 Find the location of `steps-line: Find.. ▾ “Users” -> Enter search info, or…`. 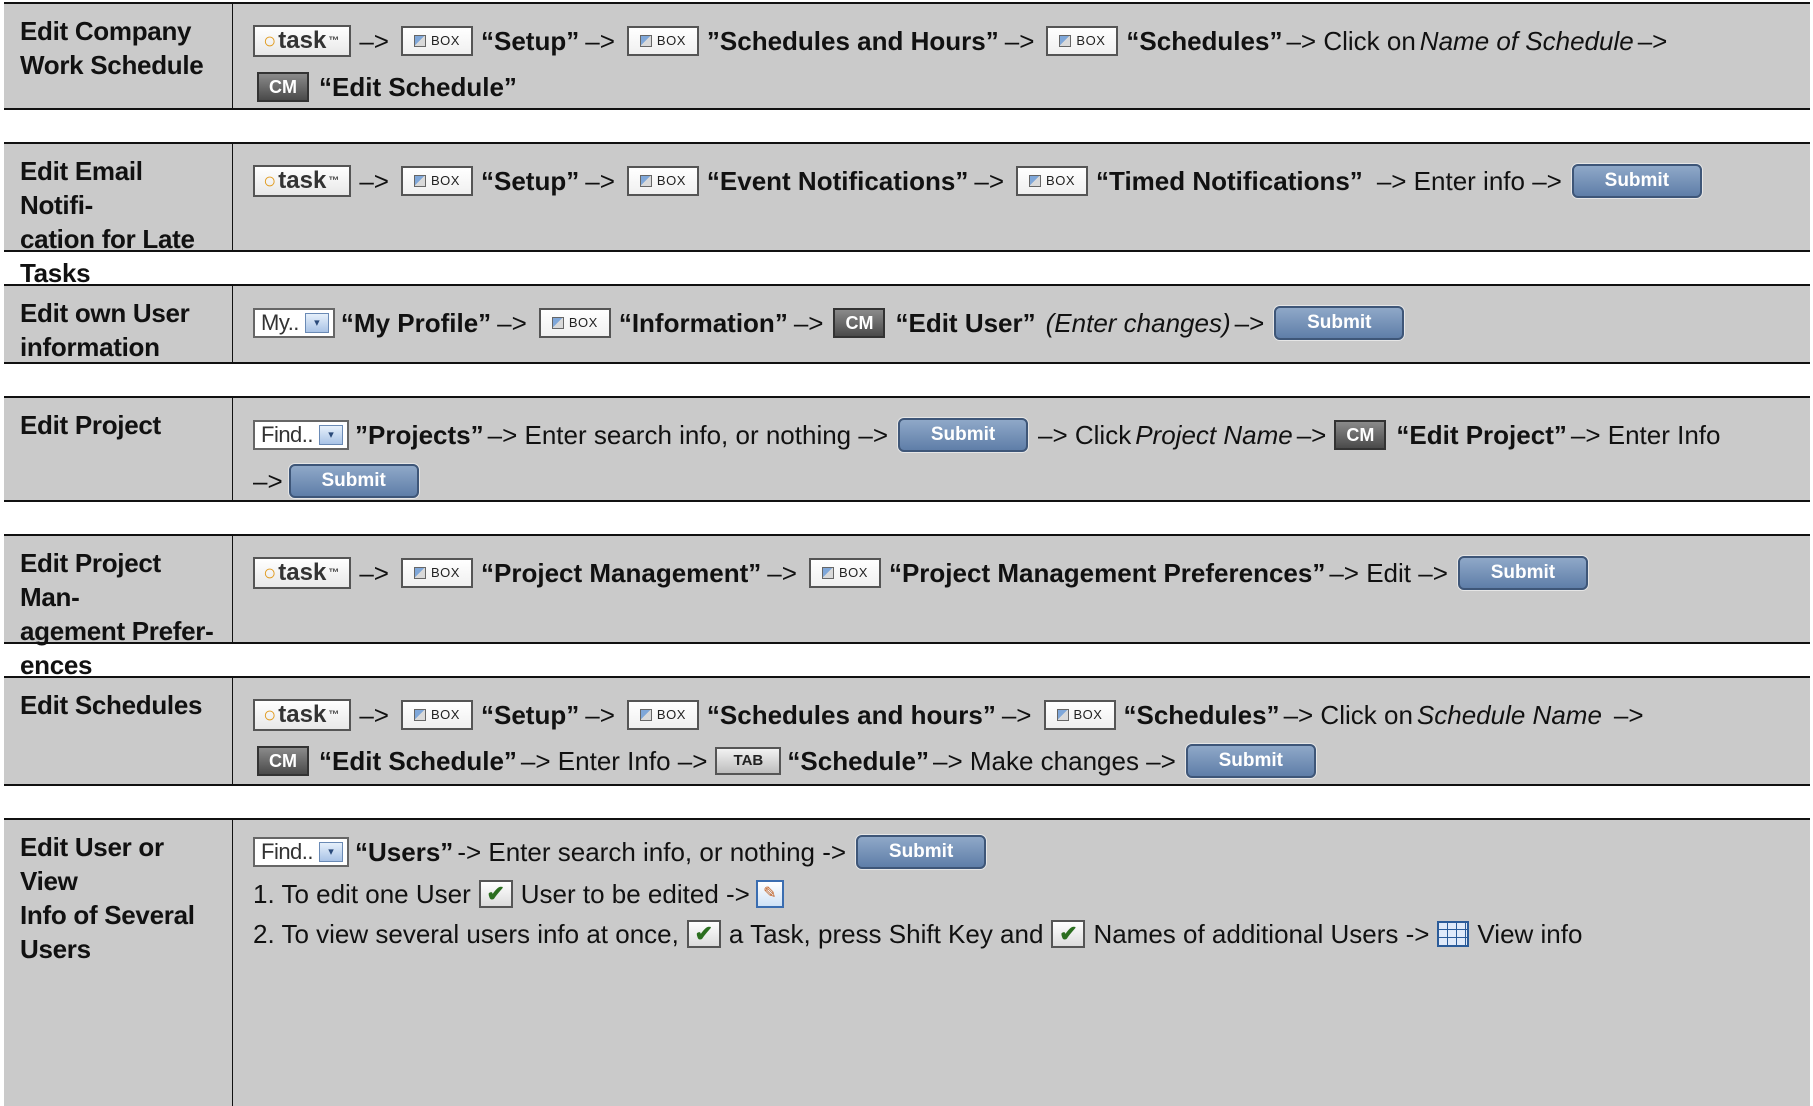

steps-line: Find.. ▾ “Users” -> Enter search info, or… is located at coordinates (1025, 852).